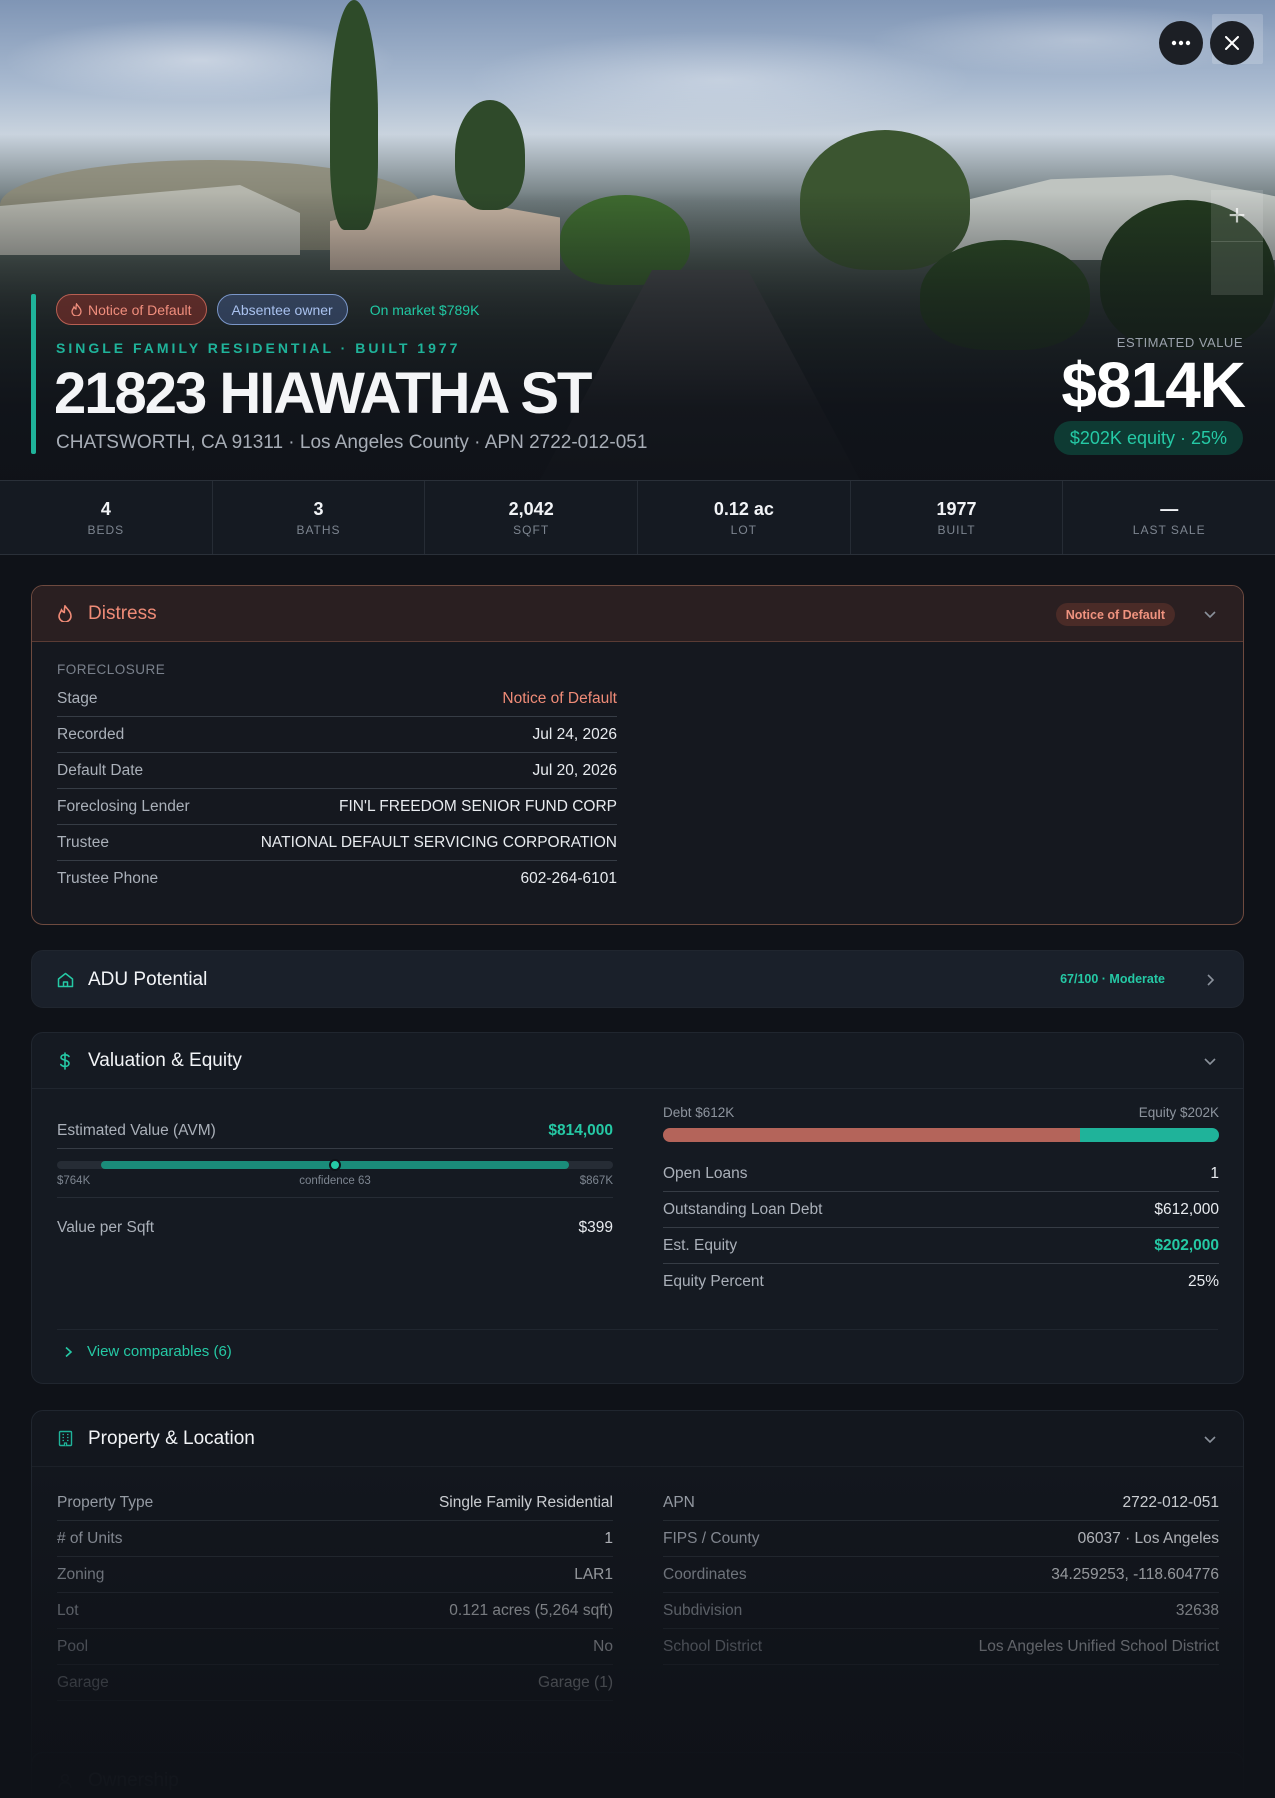 The image size is (1275, 1798). I want to click on row-value: Jul 20, 2026, so click(574, 770).